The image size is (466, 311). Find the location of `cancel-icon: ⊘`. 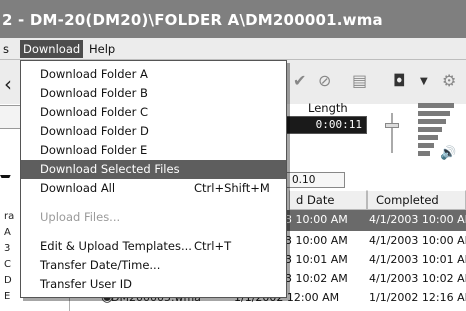

cancel-icon: ⊘ is located at coordinates (324, 80).